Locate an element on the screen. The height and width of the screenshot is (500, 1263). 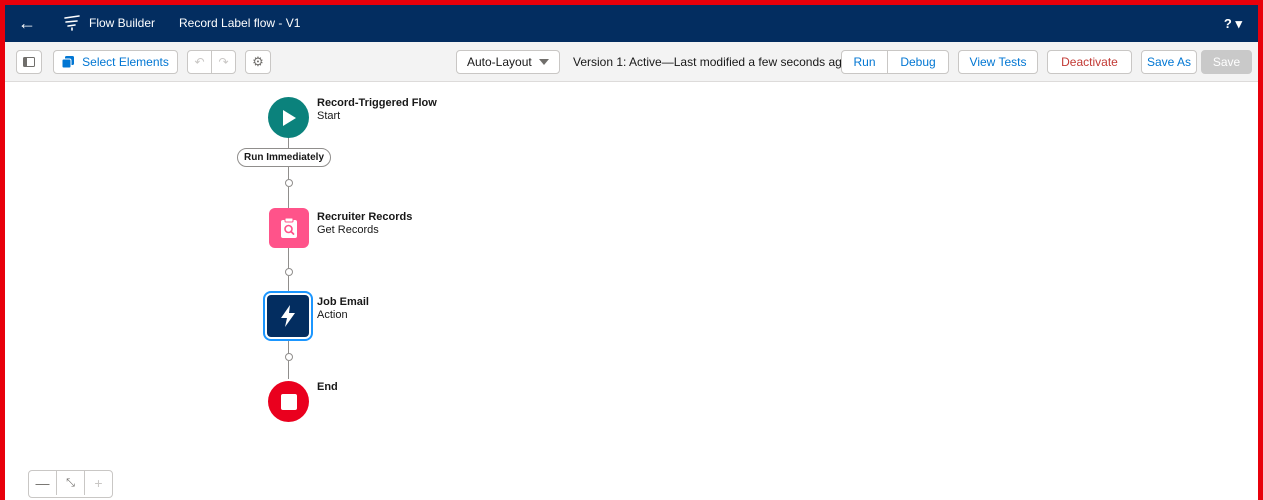
start-node is located at coordinates (288, 117).